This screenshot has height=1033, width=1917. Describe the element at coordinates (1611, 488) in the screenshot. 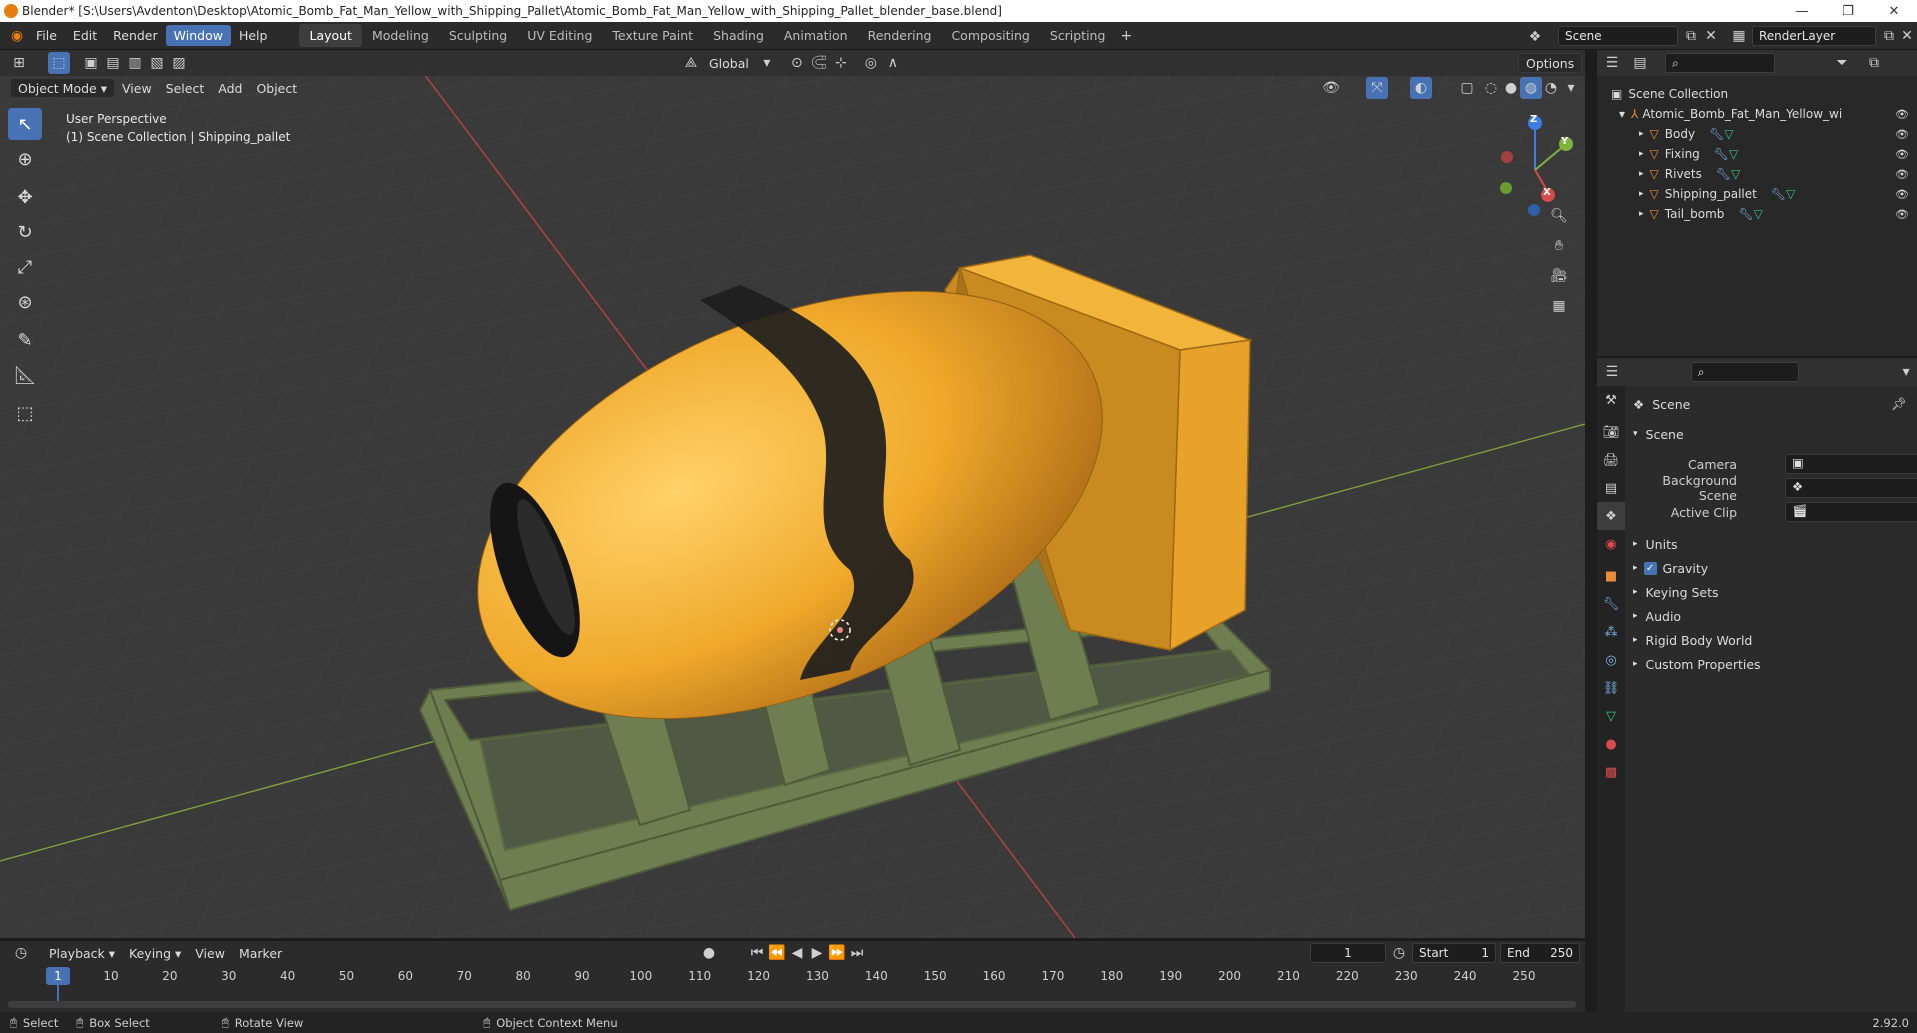

I see `view-layer-tab-icon: ▤` at that location.